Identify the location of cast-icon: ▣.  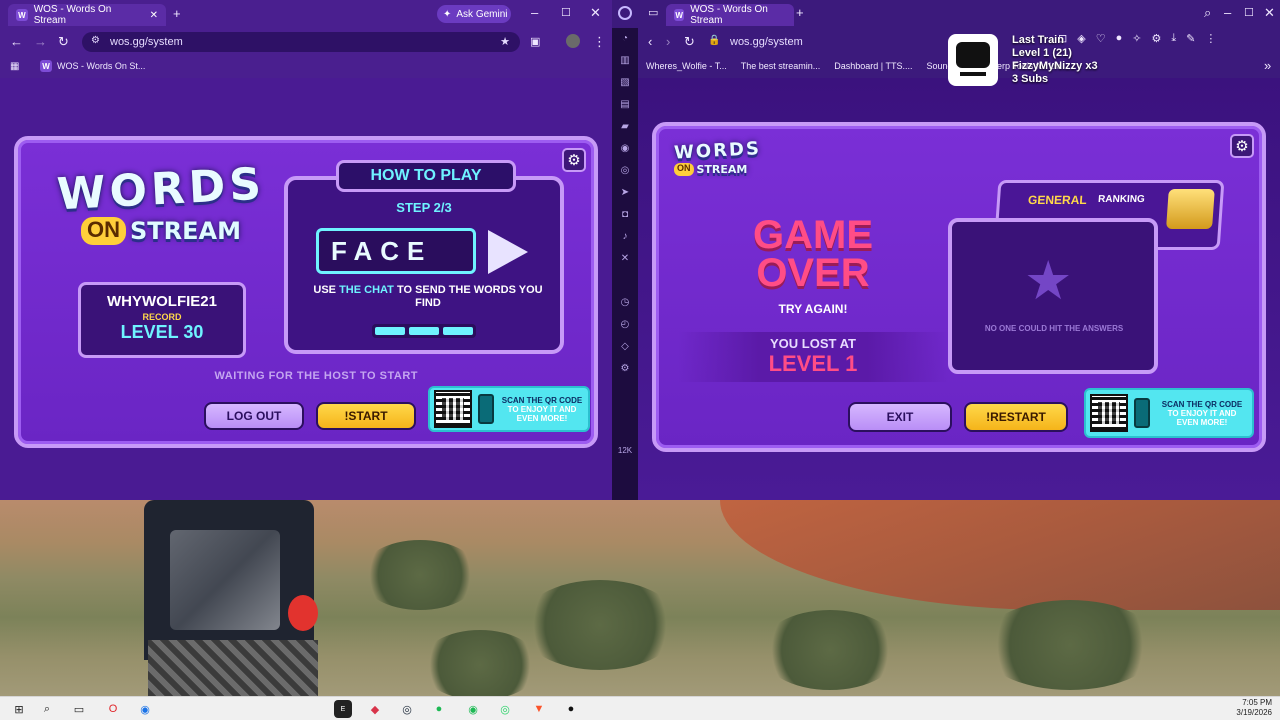
(535, 42).